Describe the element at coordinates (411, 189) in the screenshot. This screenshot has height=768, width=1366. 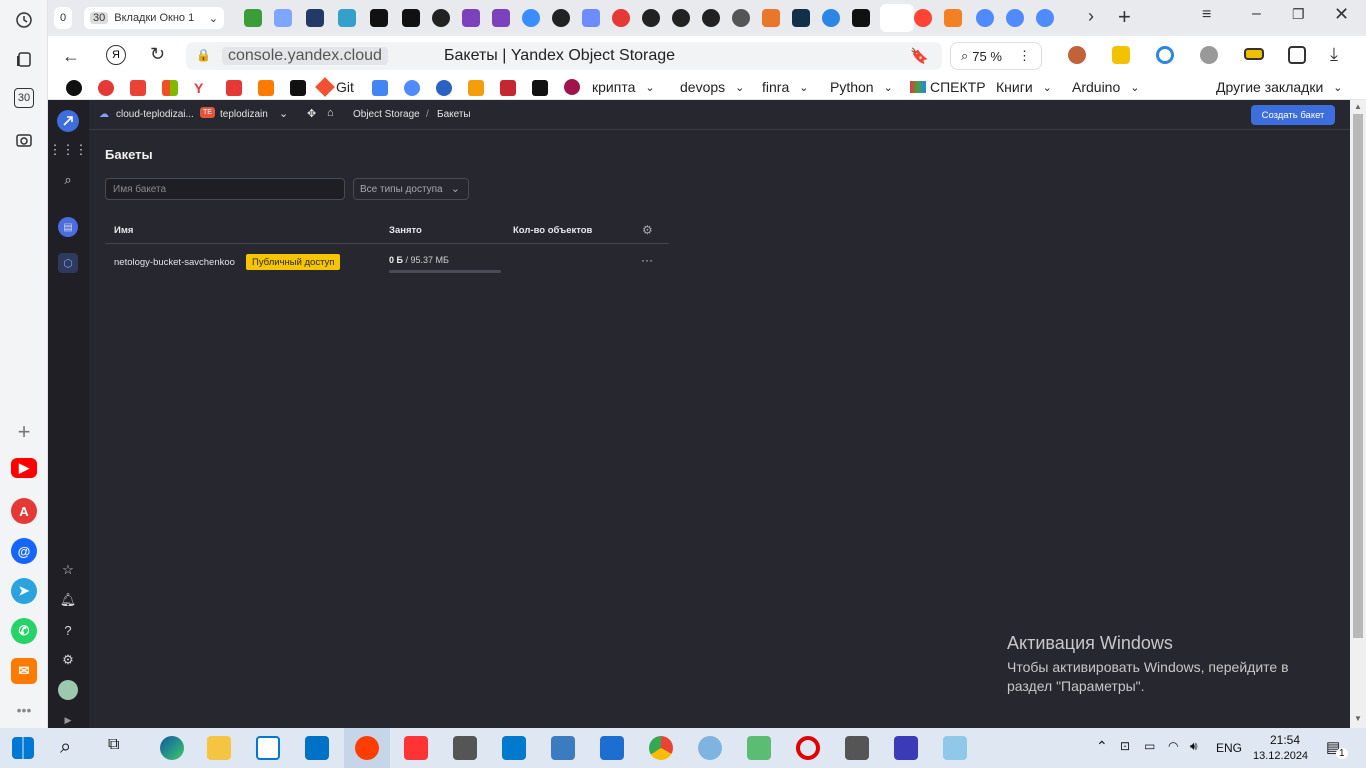
I see `access-type-select: Все типы доступа ⌄` at that location.